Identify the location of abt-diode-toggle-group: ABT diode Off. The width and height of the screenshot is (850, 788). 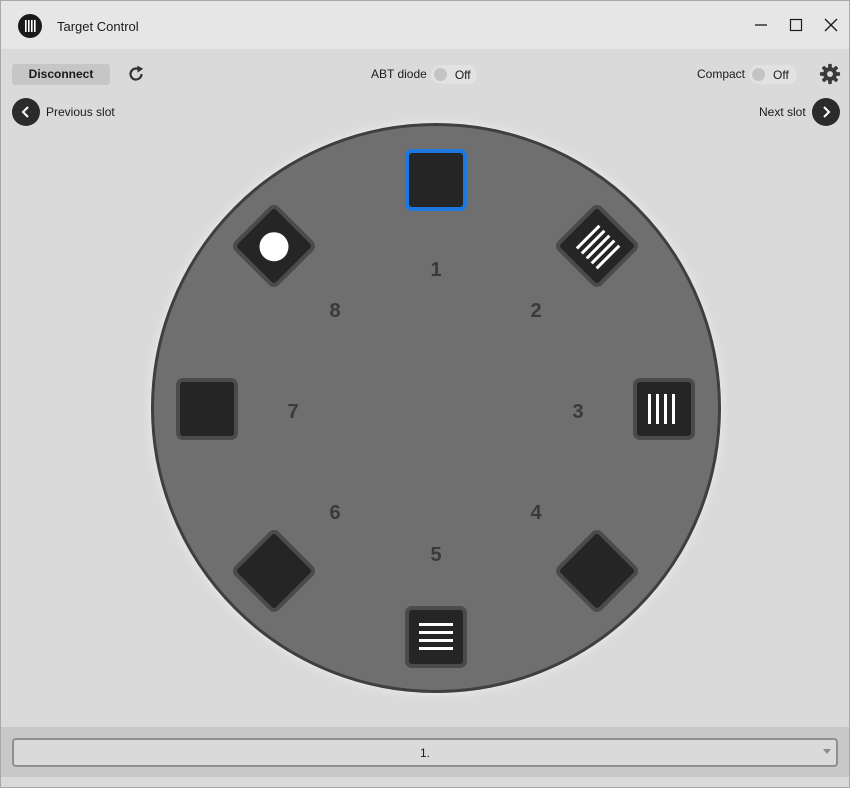
(424, 74).